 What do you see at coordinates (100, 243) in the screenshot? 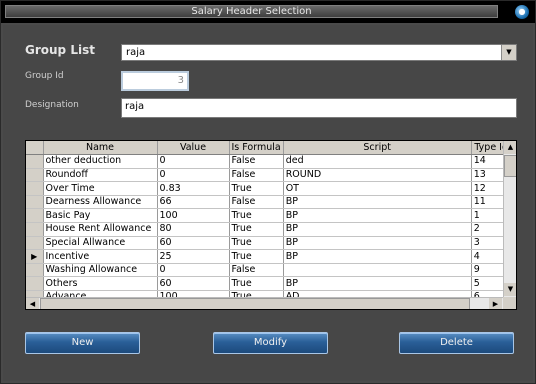
I see `cell-name: Special Allwance` at bounding box center [100, 243].